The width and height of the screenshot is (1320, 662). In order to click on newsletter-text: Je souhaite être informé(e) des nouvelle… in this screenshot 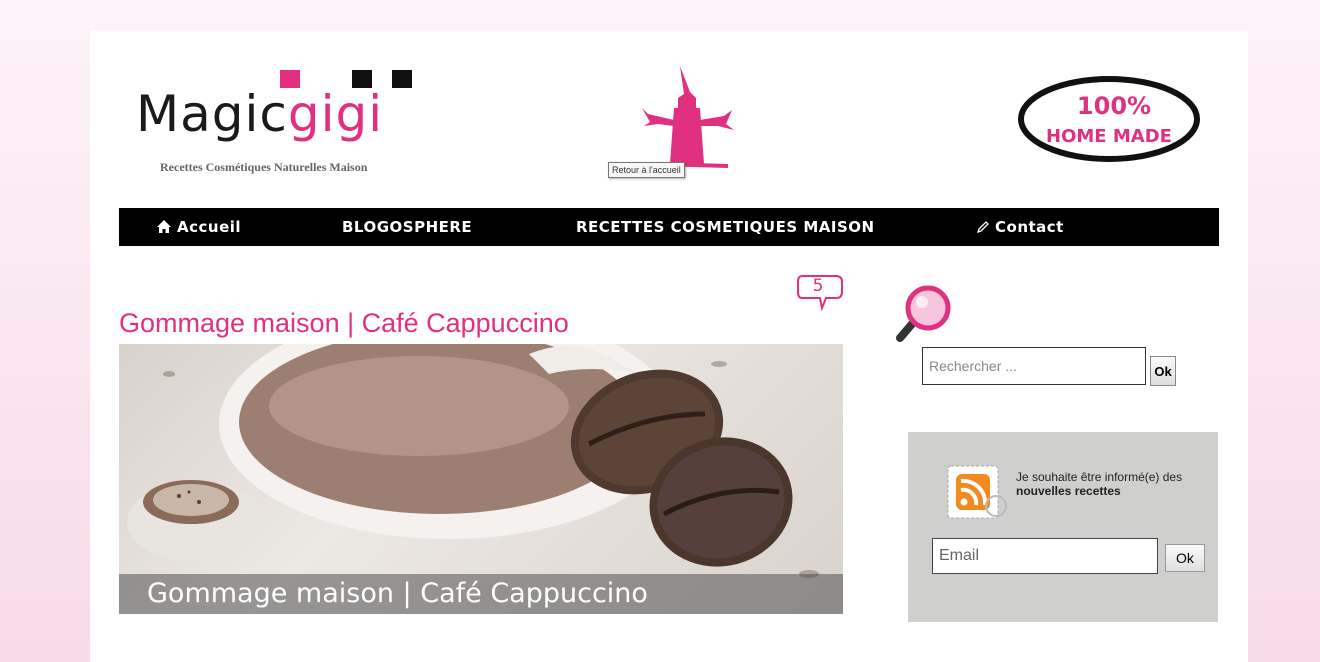, I will do `click(1111, 484)`.